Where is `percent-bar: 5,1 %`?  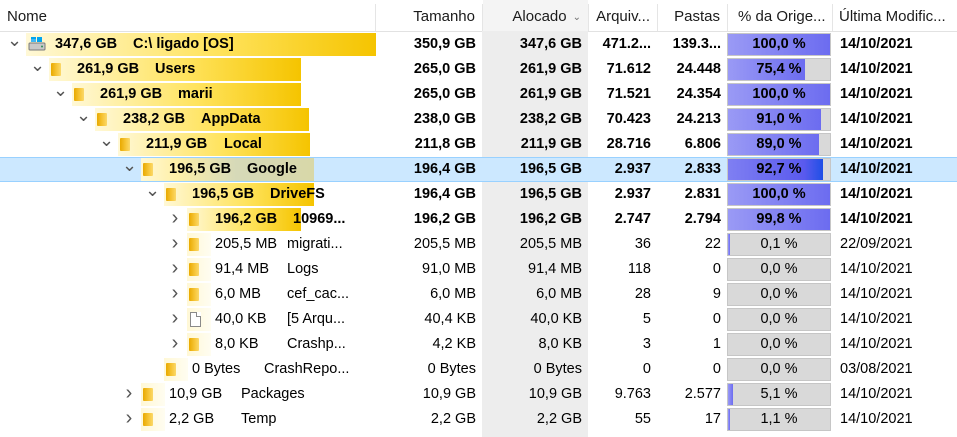 percent-bar: 5,1 % is located at coordinates (779, 394).